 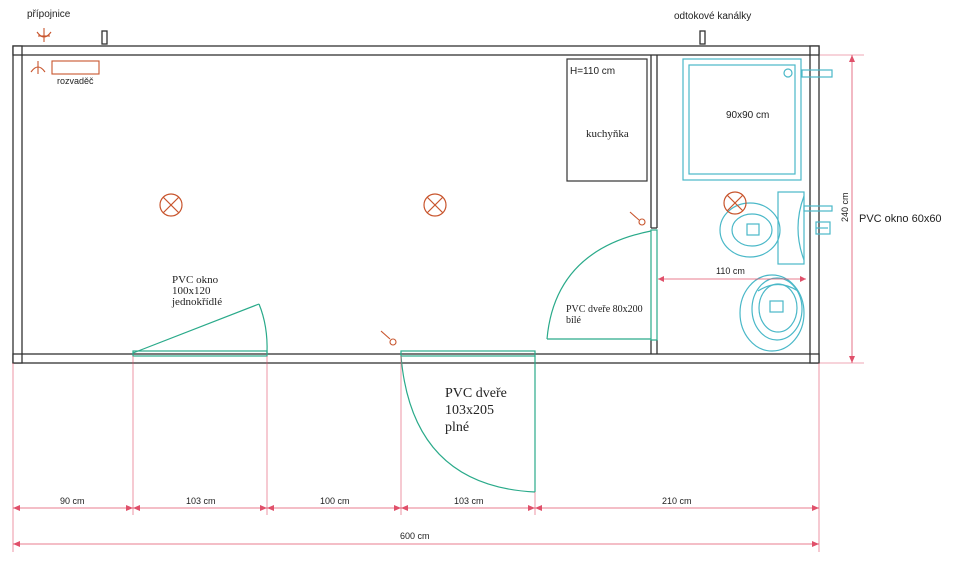 I want to click on total-dimension-line, so click(x=416, y=544).